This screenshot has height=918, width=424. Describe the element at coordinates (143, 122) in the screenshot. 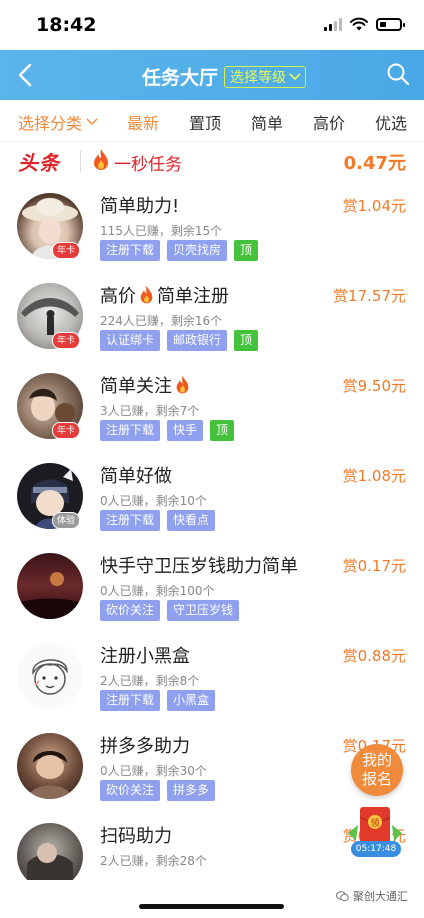

I see `tab-latest: 最新` at that location.